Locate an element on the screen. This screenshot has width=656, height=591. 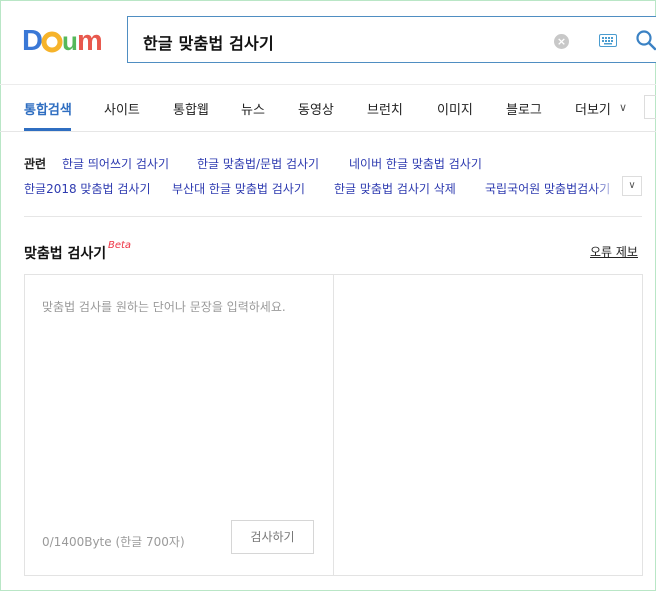
related-expand-button: ∨ is located at coordinates (632, 186).